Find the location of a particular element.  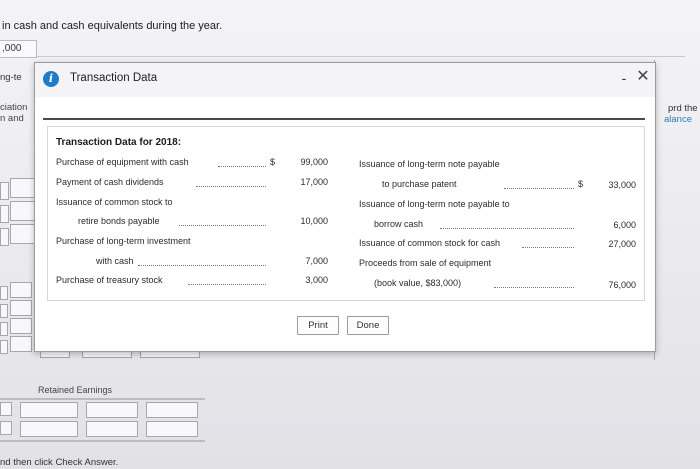

left-row-value: 7,000 is located at coordinates (316, 261).